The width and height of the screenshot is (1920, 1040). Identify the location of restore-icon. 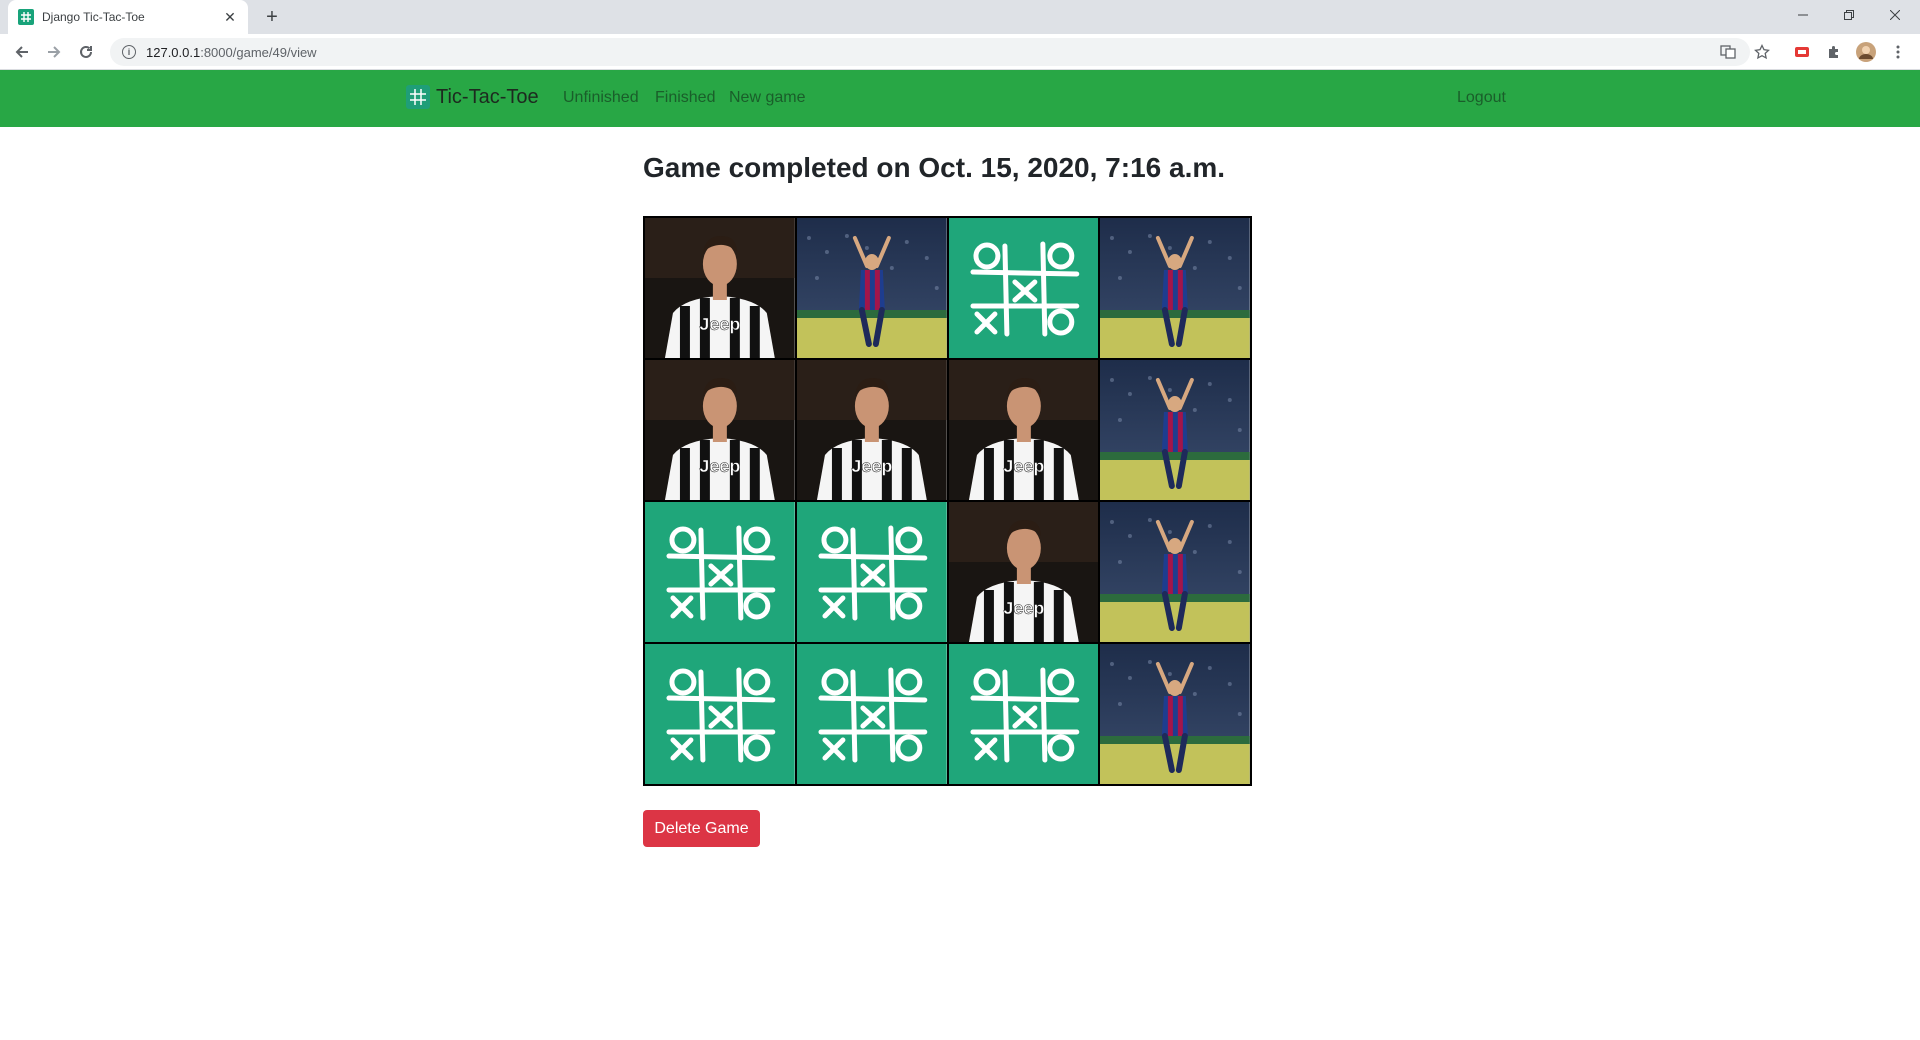
(1849, 15).